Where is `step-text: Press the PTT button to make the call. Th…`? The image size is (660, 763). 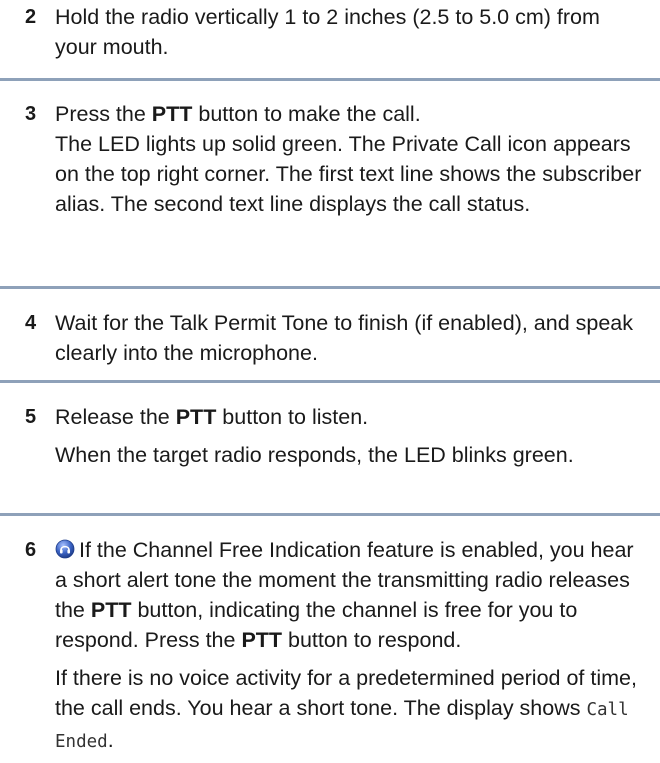 step-text: Press the PTT button to make the call. Th… is located at coordinates (348, 159).